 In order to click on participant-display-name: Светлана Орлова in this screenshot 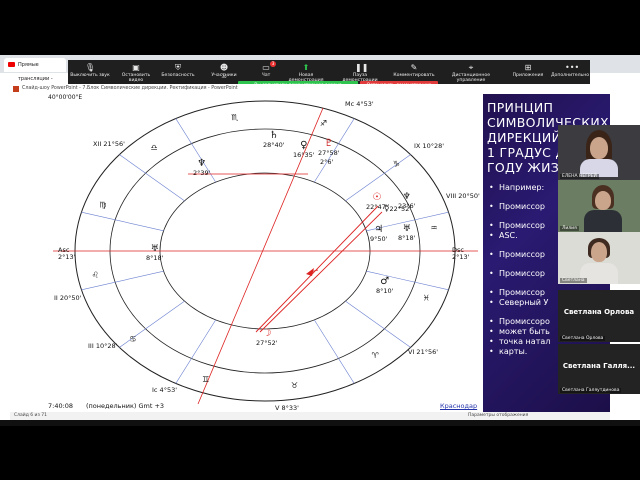, I will do `click(599, 312)`.